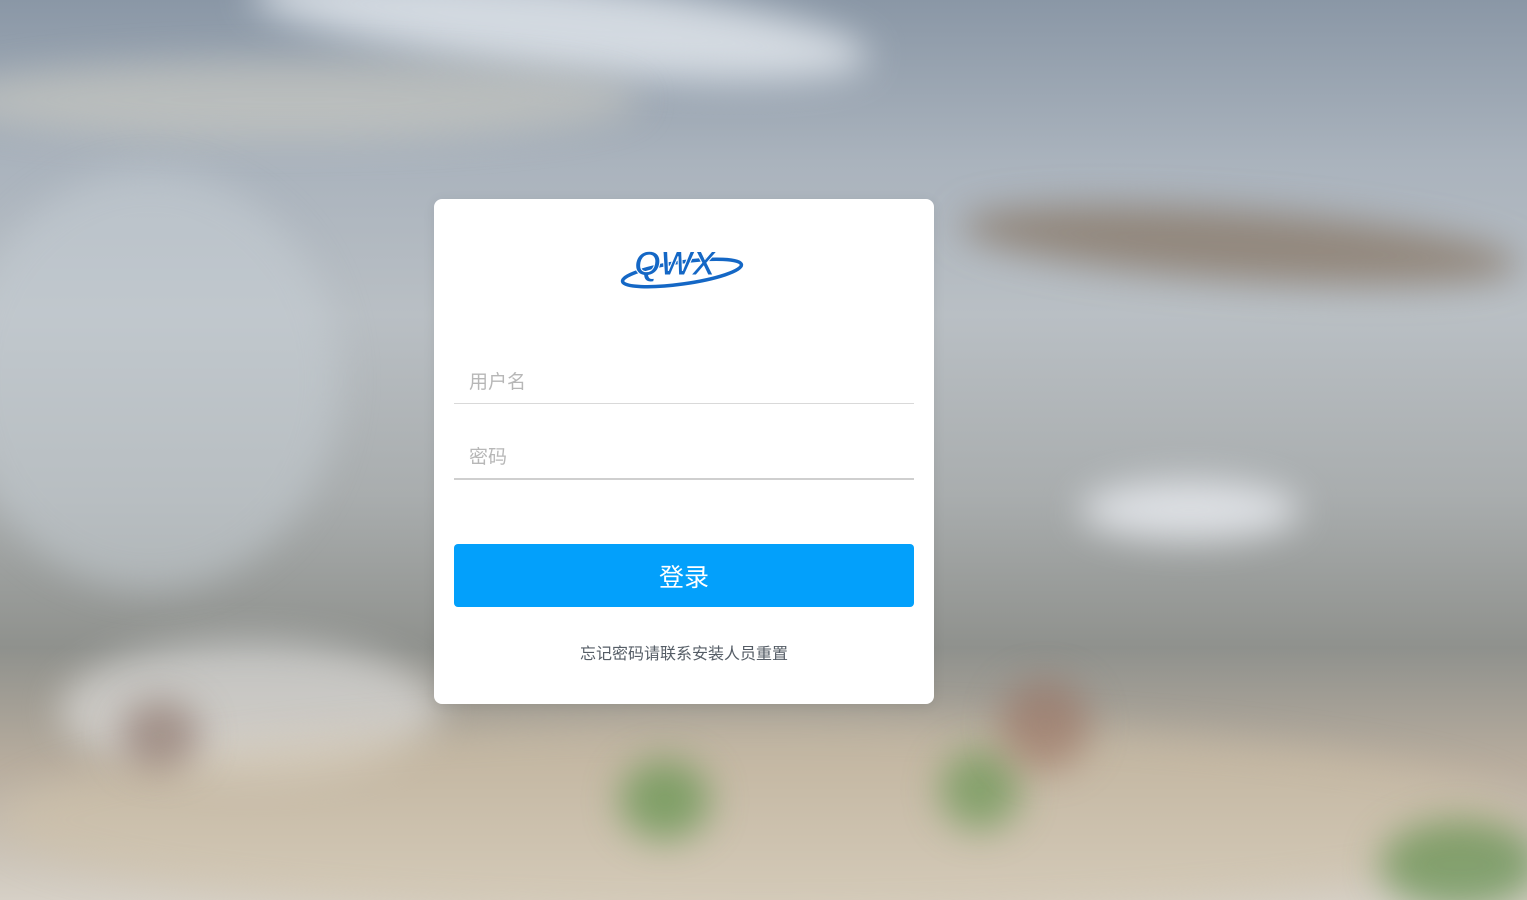  I want to click on qwx-logo: QWX, so click(684, 268).